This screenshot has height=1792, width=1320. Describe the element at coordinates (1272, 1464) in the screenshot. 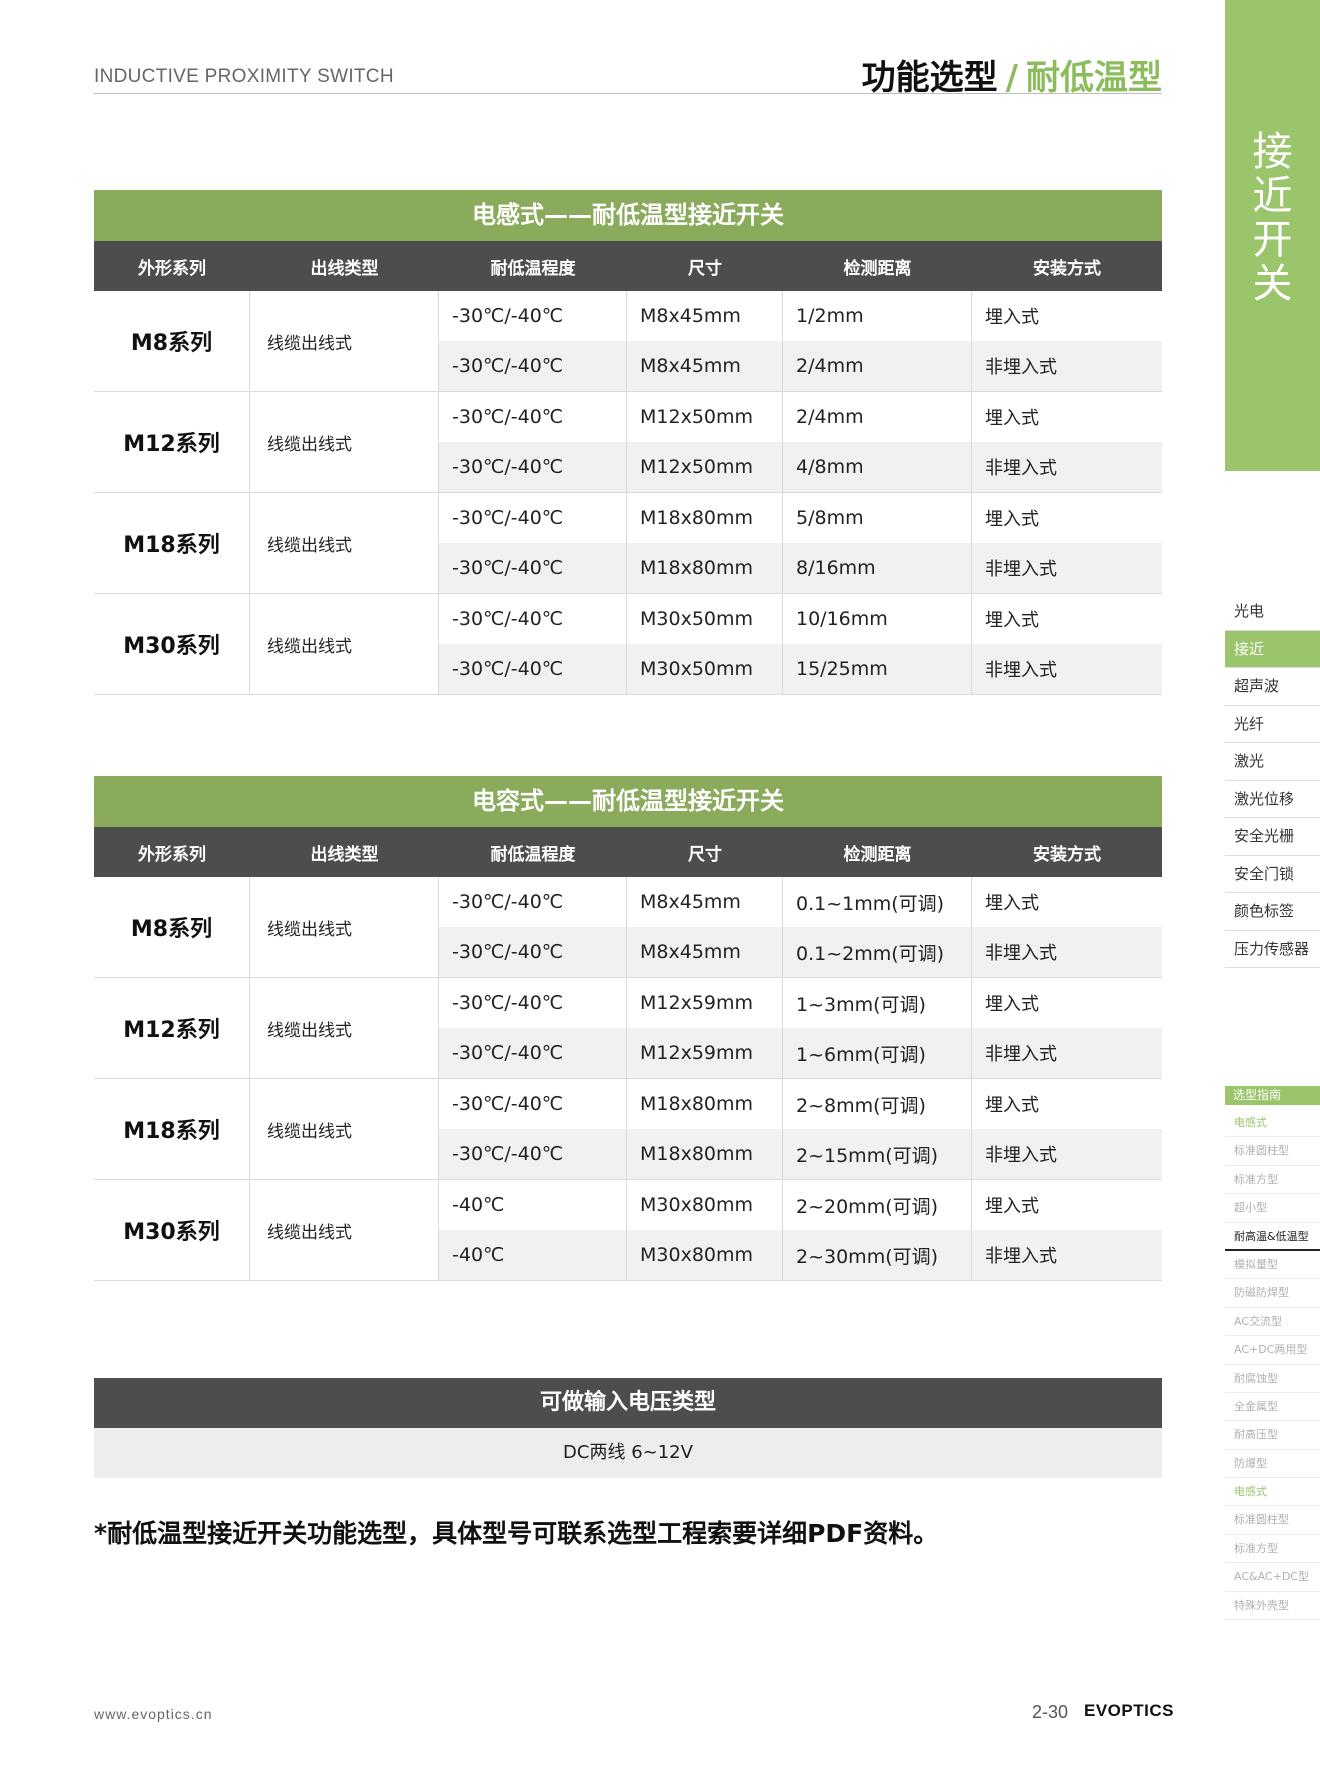

I see `guide-nav-item: 防爆型` at that location.